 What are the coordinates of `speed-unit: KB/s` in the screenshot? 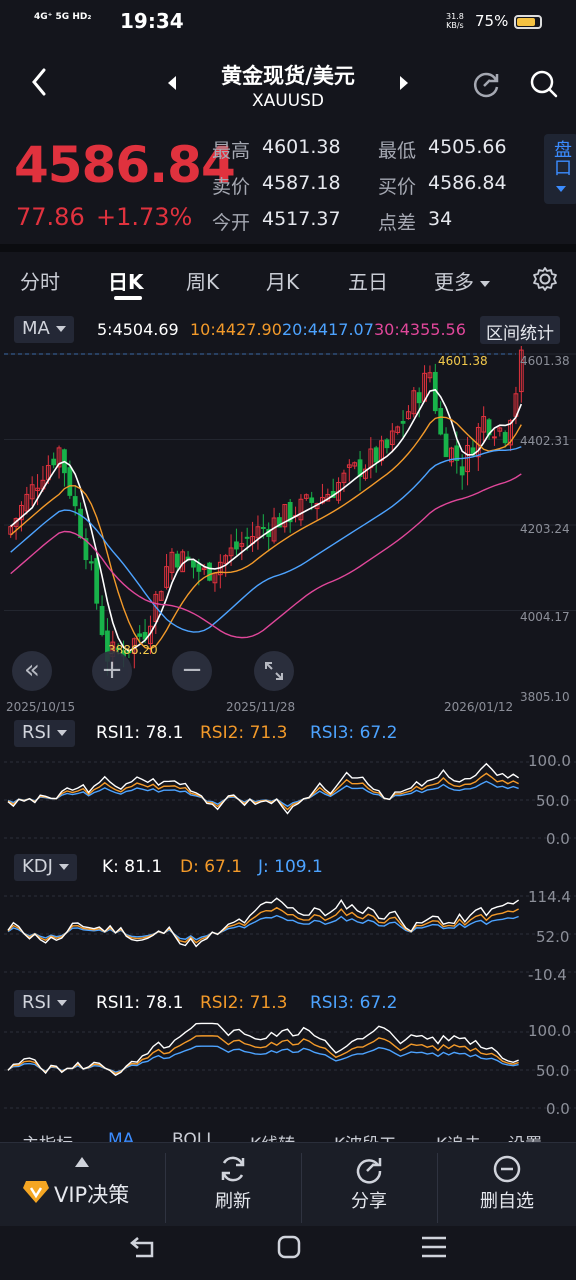 It's located at (455, 25).